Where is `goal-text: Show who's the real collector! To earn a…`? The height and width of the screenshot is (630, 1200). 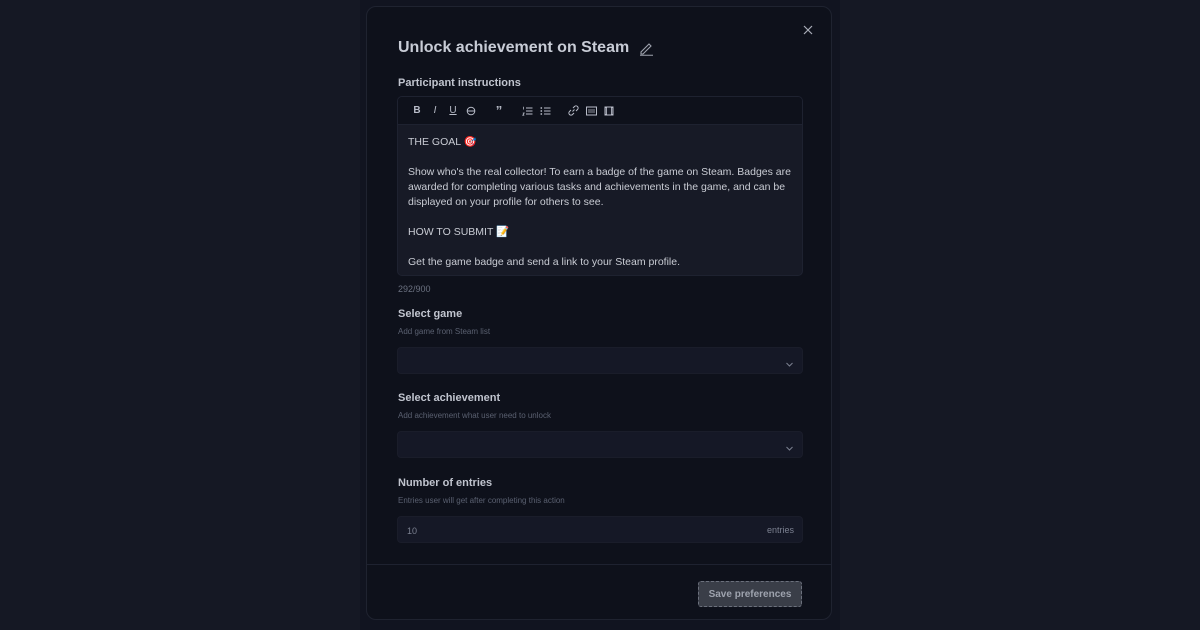 goal-text: Show who's the real collector! To earn a… is located at coordinates (599, 187).